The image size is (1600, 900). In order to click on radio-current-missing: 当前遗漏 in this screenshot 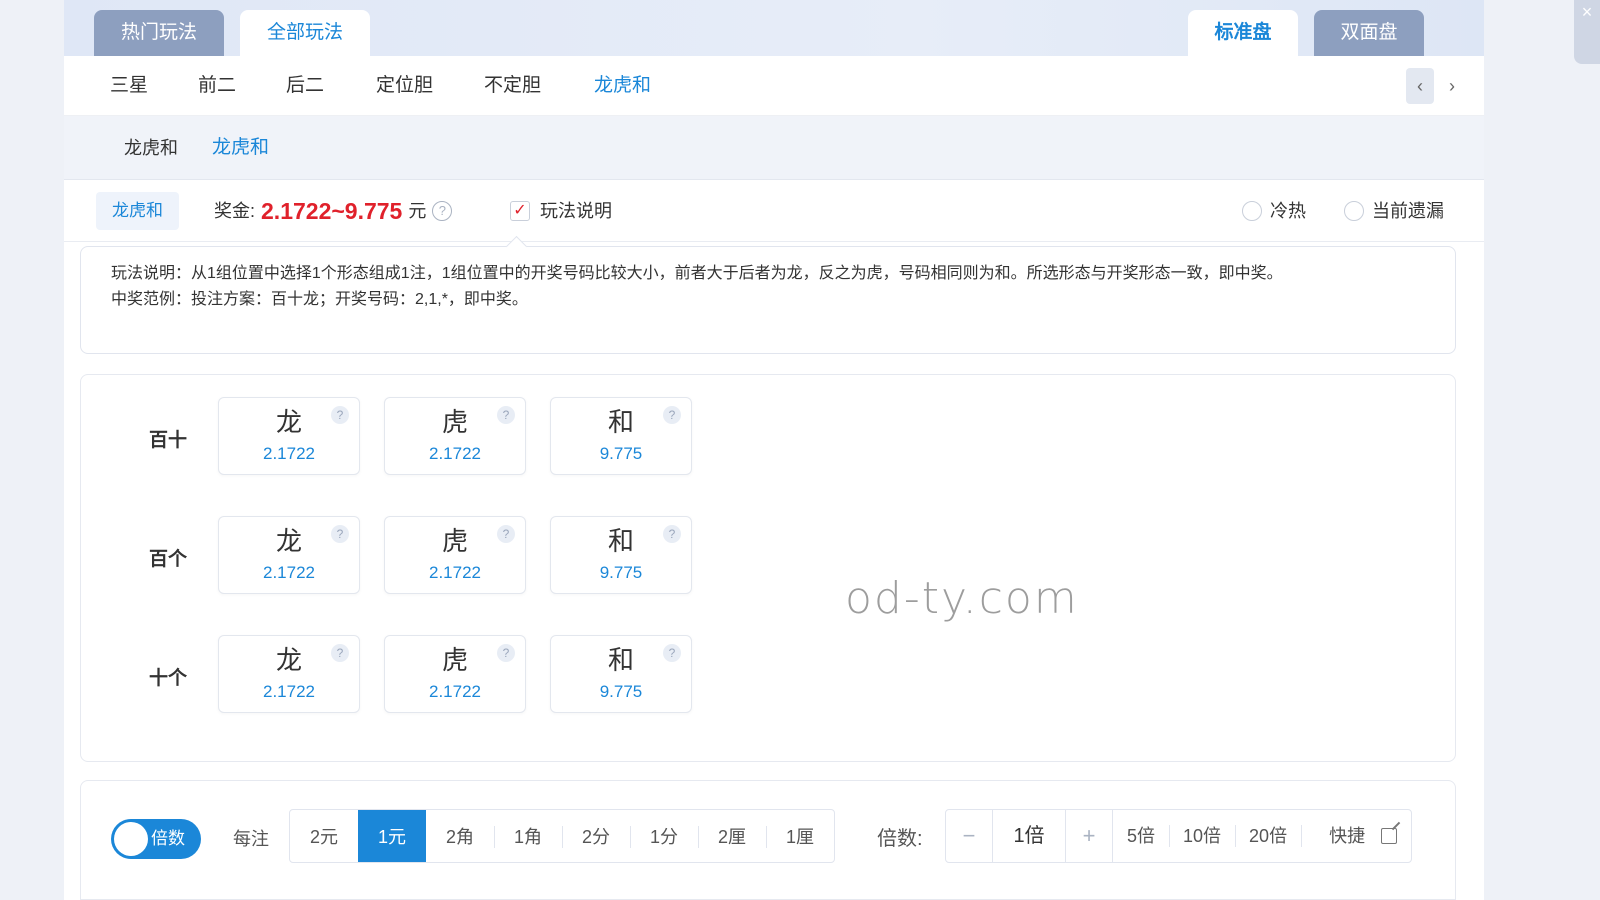, I will do `click(1394, 211)`.